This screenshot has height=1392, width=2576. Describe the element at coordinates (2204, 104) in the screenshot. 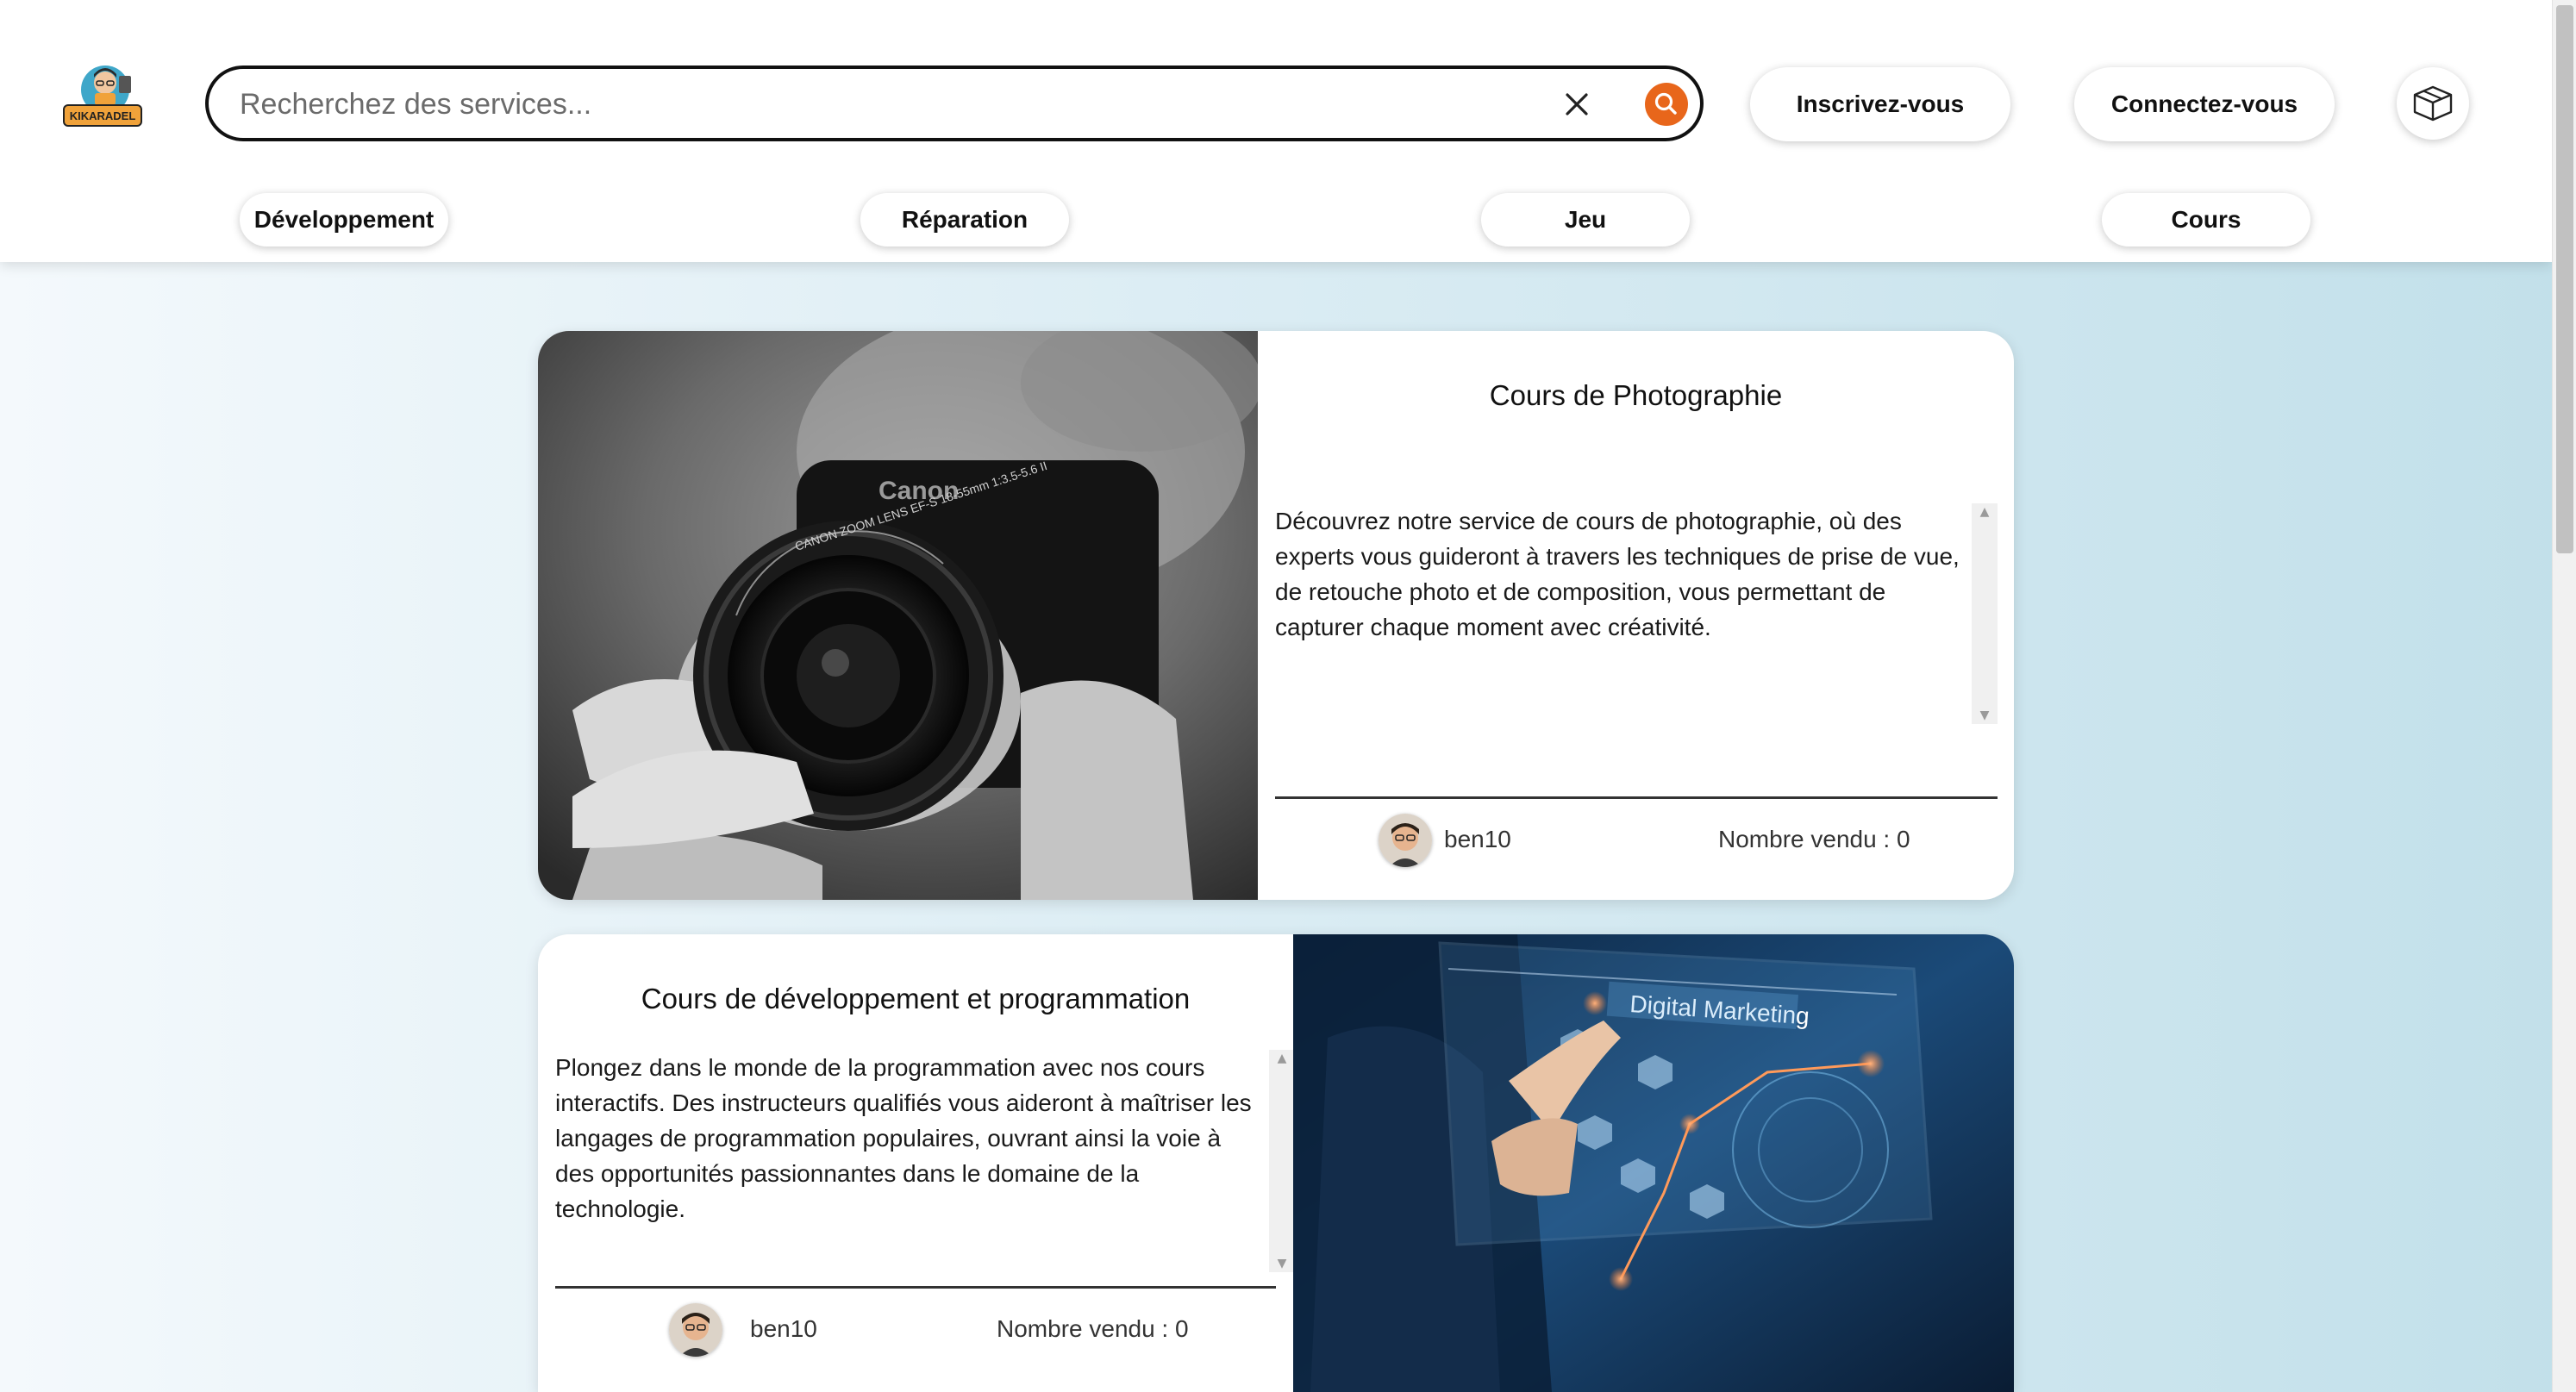

I see `login-button: Connectez-vous` at that location.